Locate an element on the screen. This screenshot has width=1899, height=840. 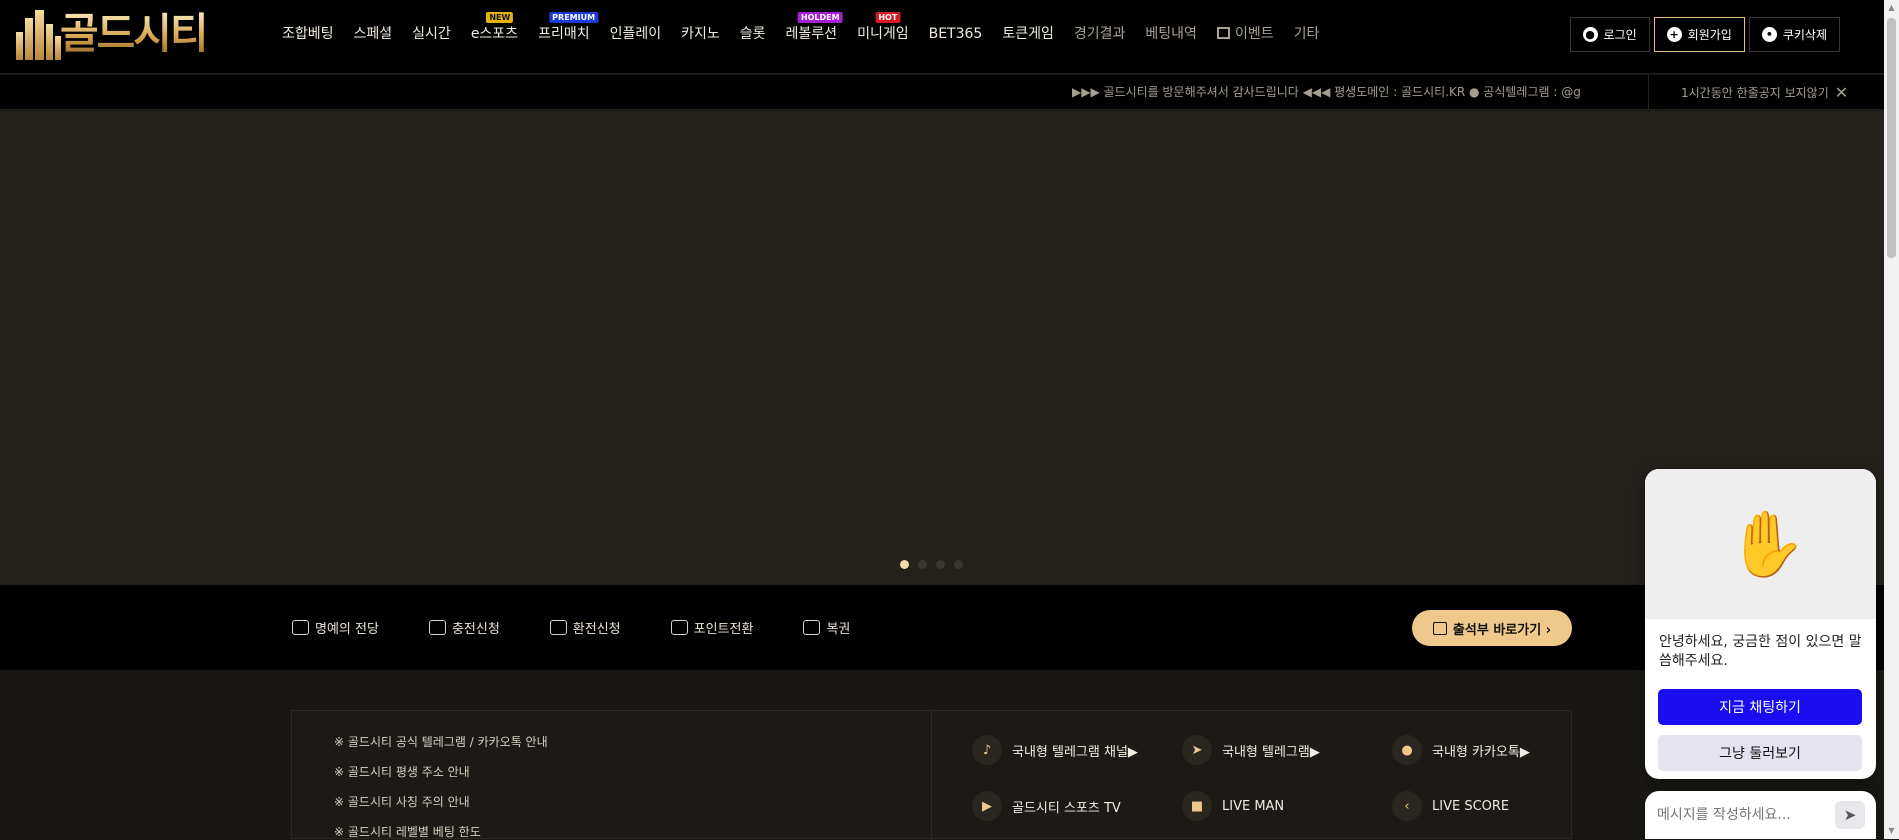
quick-lottery: 복권 is located at coordinates (826, 627).